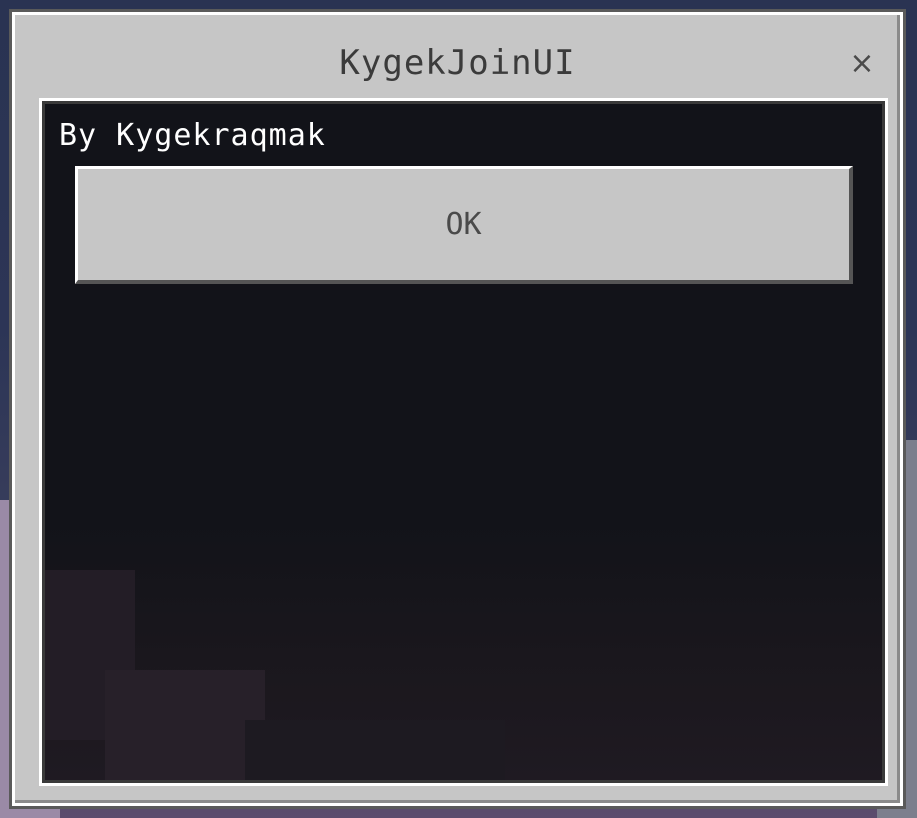 The height and width of the screenshot is (818, 917). Describe the element at coordinates (457, 63) in the screenshot. I see `dialog-title: KygekJoinUI` at that location.